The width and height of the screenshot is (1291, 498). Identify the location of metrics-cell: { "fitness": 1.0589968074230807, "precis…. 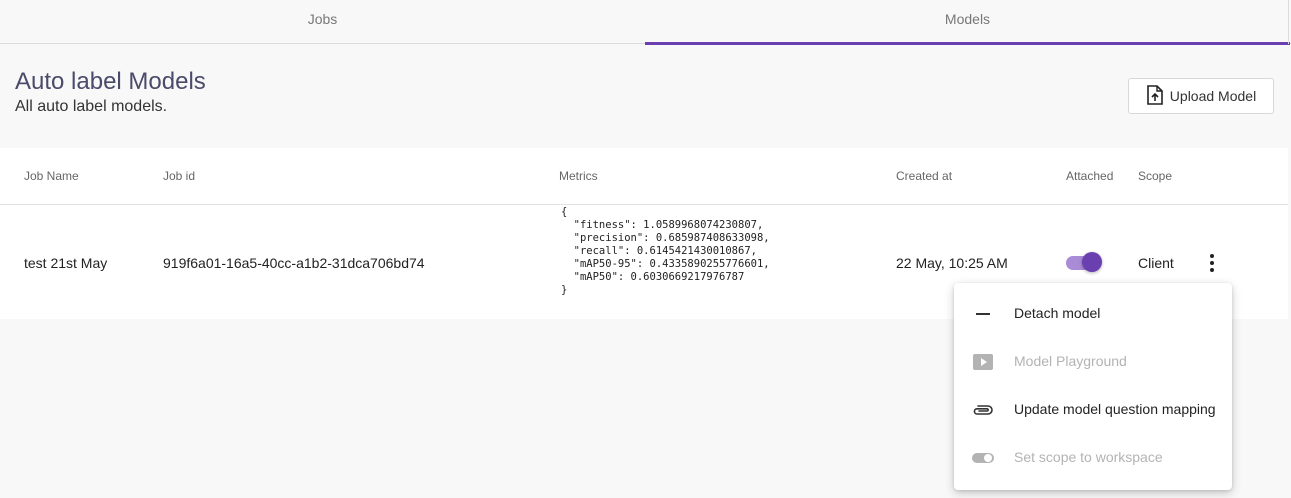
(665, 251).